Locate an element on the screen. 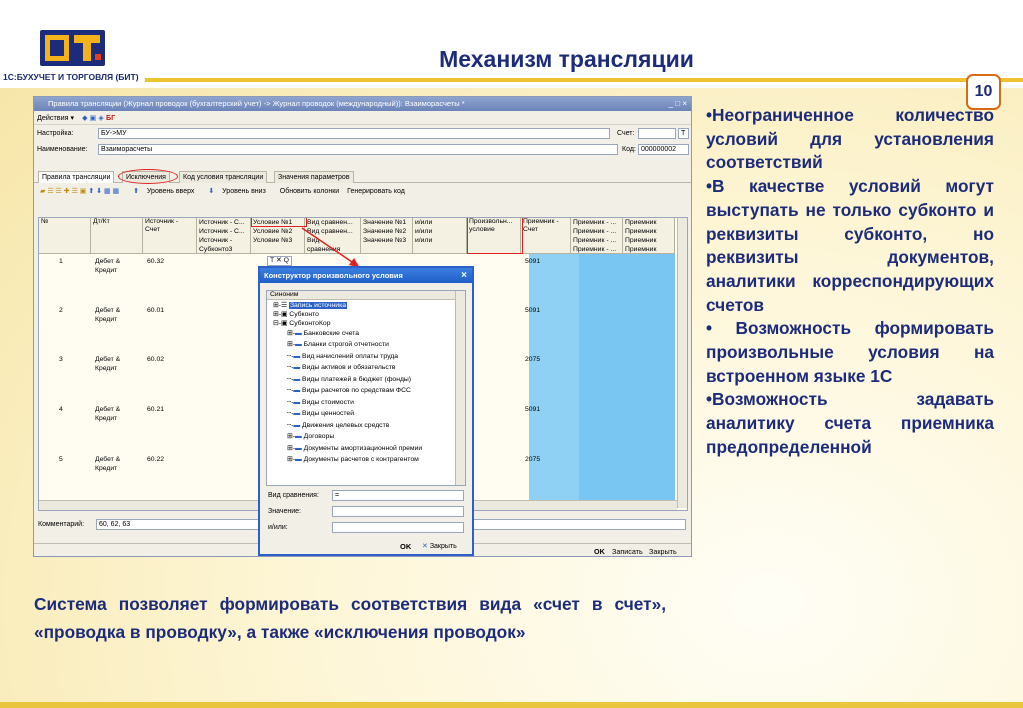 The width and height of the screenshot is (1023, 708). level-up-button: ⬆ Уровень вверх is located at coordinates (166, 191).